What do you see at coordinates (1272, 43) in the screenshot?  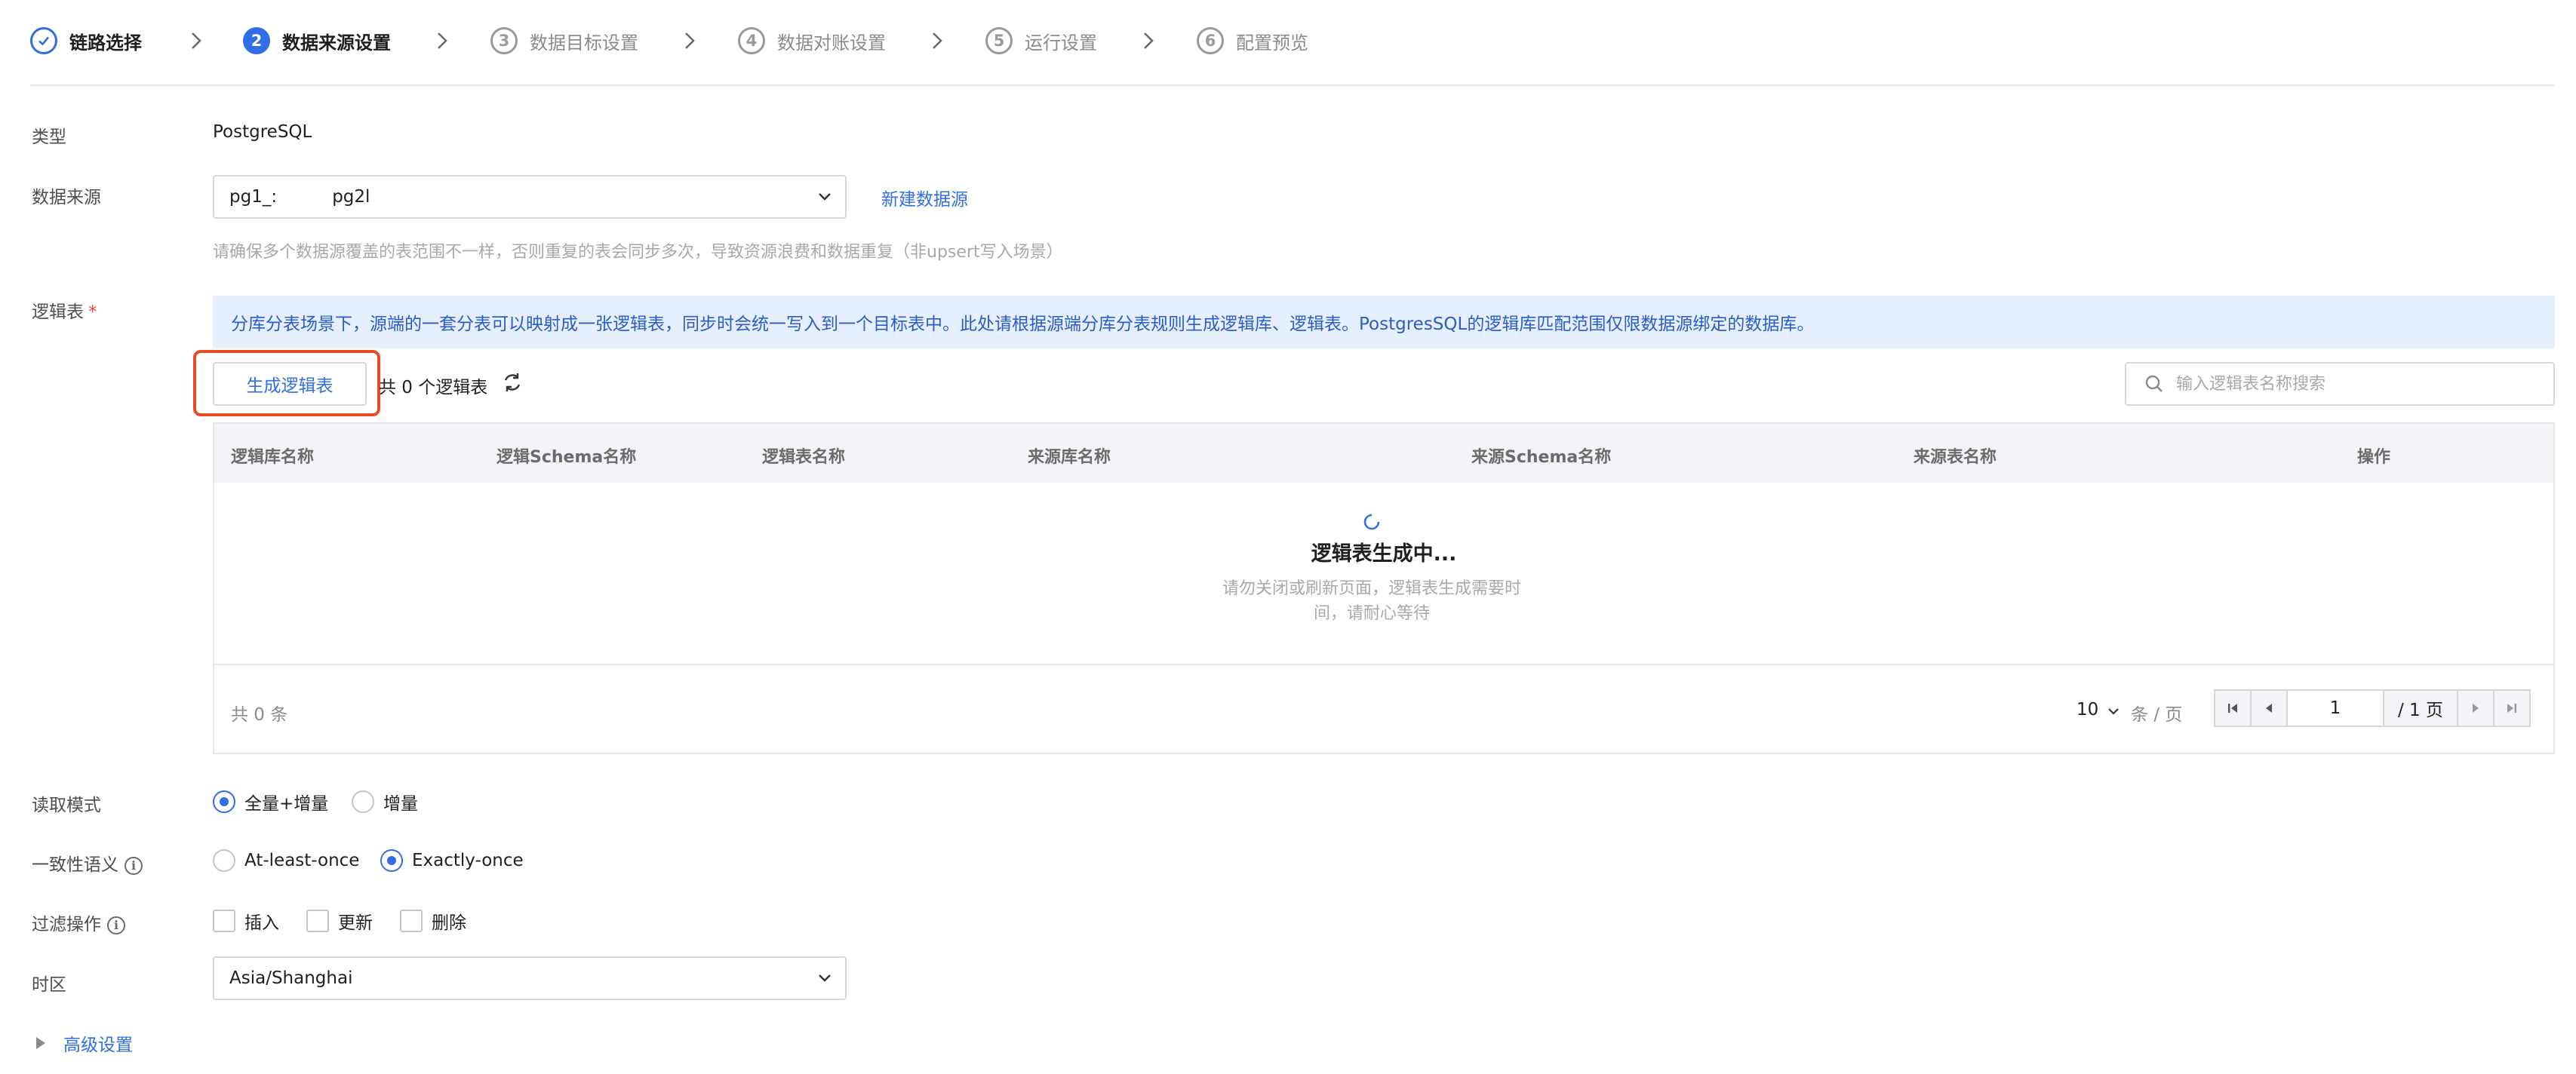 I see `step-label: 配置预览` at bounding box center [1272, 43].